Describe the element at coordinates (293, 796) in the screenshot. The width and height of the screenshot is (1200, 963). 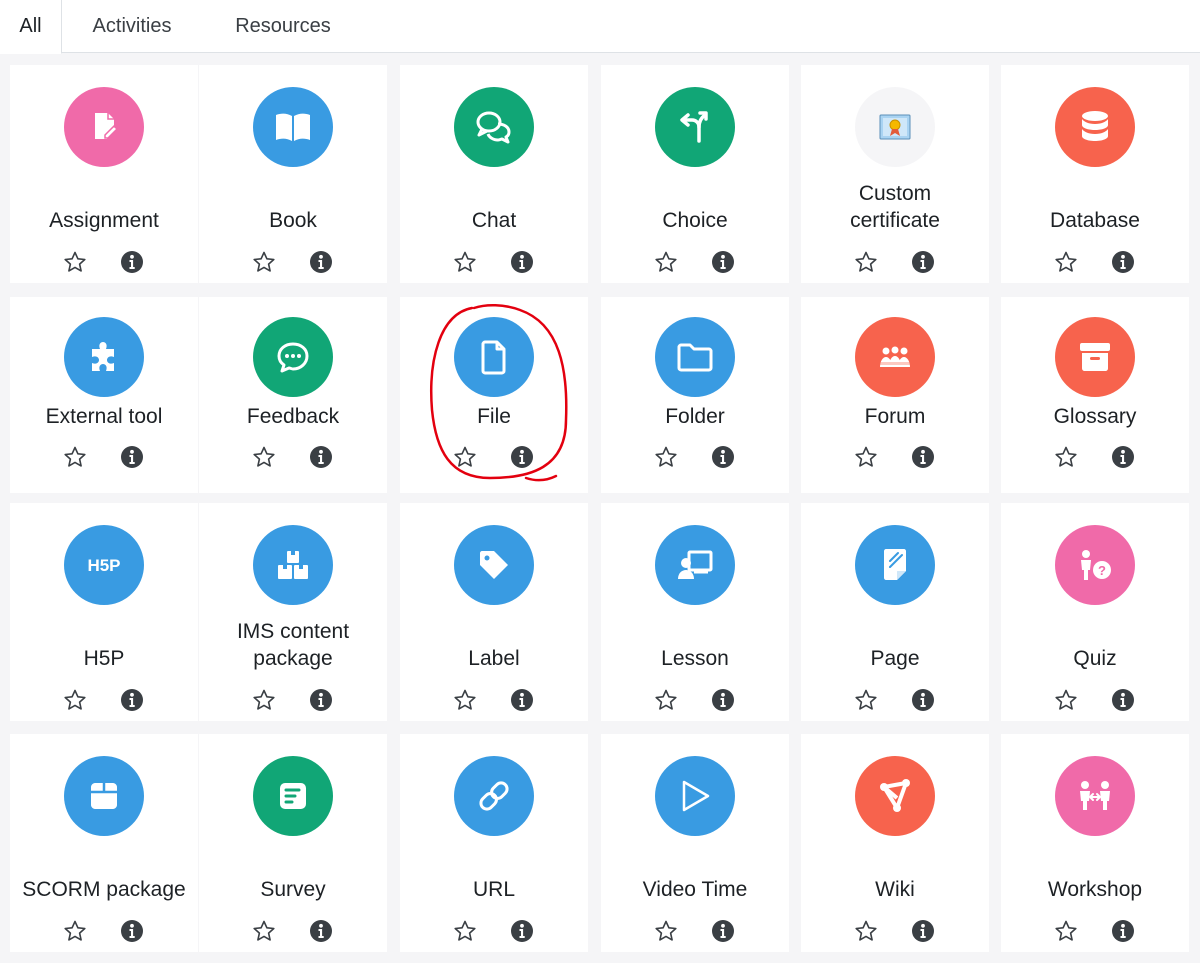
I see `survey-icon` at that location.